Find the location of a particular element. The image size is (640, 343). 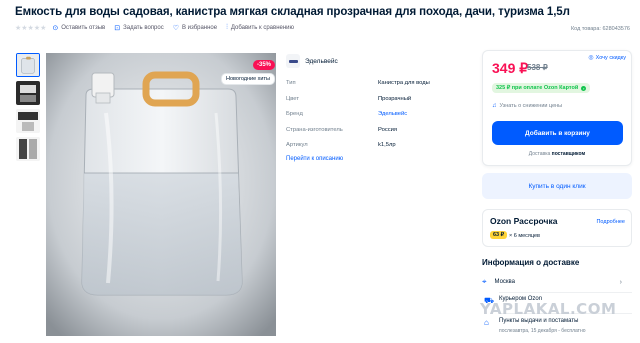

spec-row: Тип Канистра для воды is located at coordinates (378, 88).